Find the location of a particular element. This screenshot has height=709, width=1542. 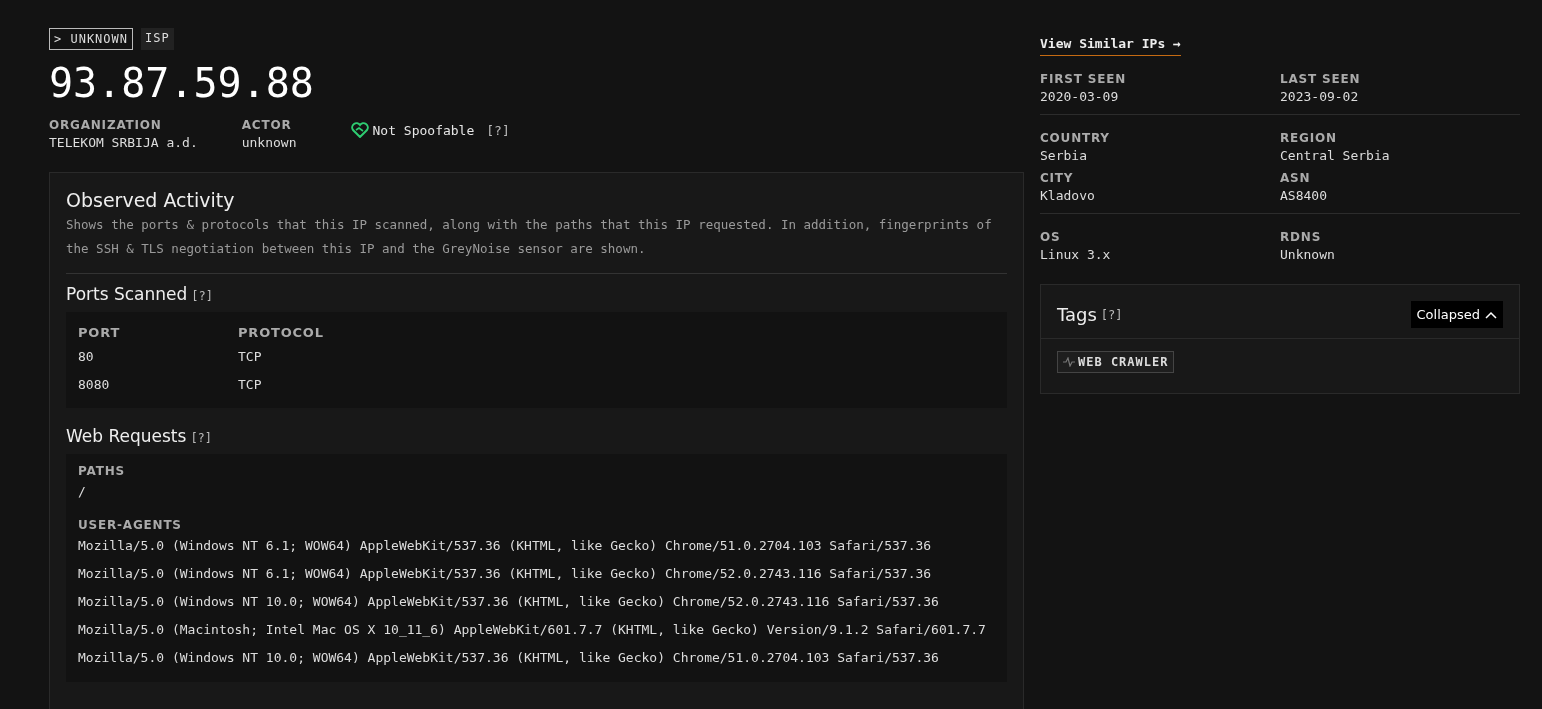

field-label: RDNS is located at coordinates (1301, 237).